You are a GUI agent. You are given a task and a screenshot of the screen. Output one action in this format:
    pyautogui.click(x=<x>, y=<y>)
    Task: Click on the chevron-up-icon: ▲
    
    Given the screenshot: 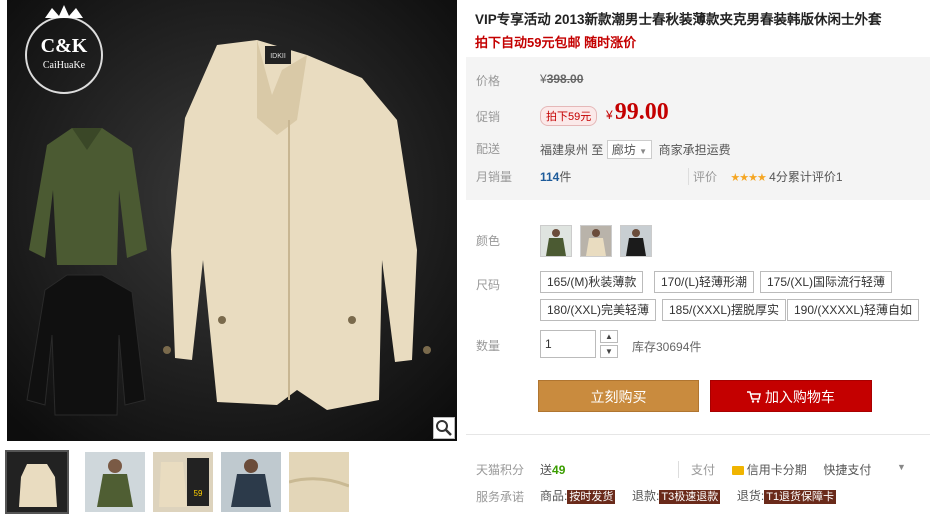 What is the action you would take?
    pyautogui.click(x=609, y=336)
    